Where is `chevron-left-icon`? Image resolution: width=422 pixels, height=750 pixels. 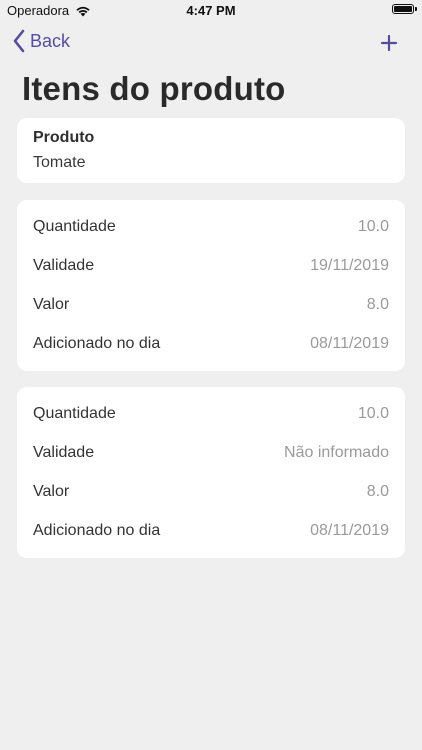
chevron-left-icon is located at coordinates (19, 41).